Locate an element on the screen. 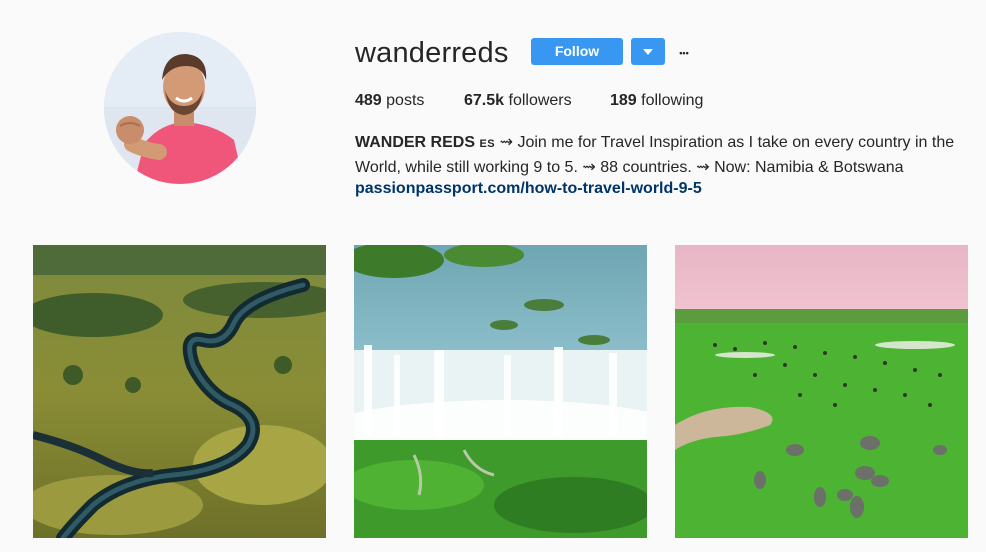  bio-full-name: WANDER REDS is located at coordinates (415, 142).